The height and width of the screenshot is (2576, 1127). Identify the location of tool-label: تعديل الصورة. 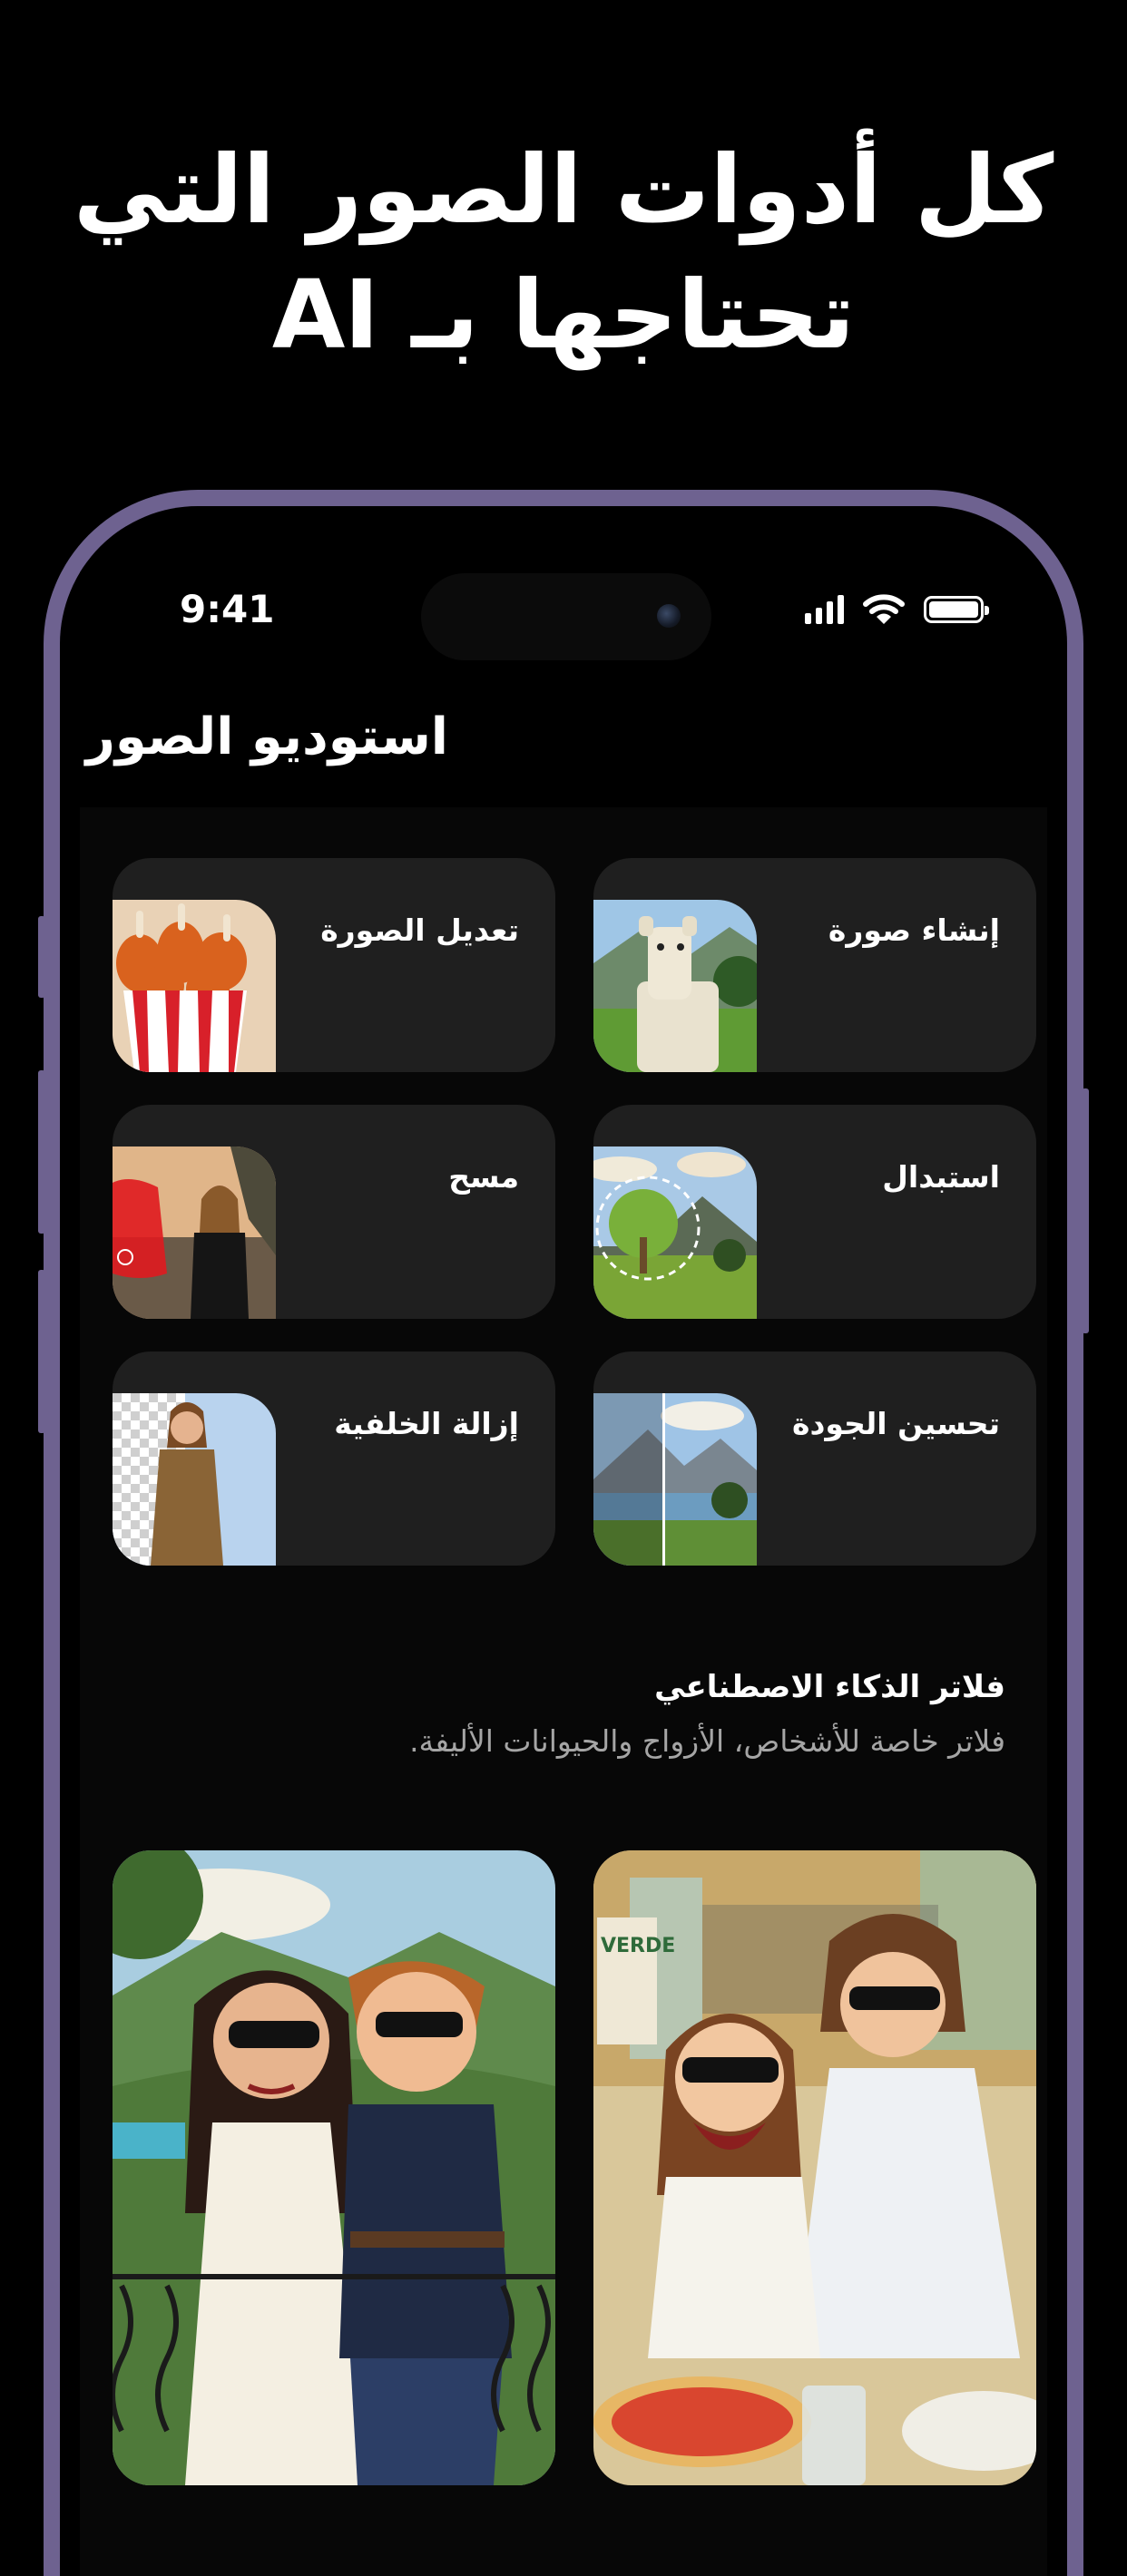
(419, 930).